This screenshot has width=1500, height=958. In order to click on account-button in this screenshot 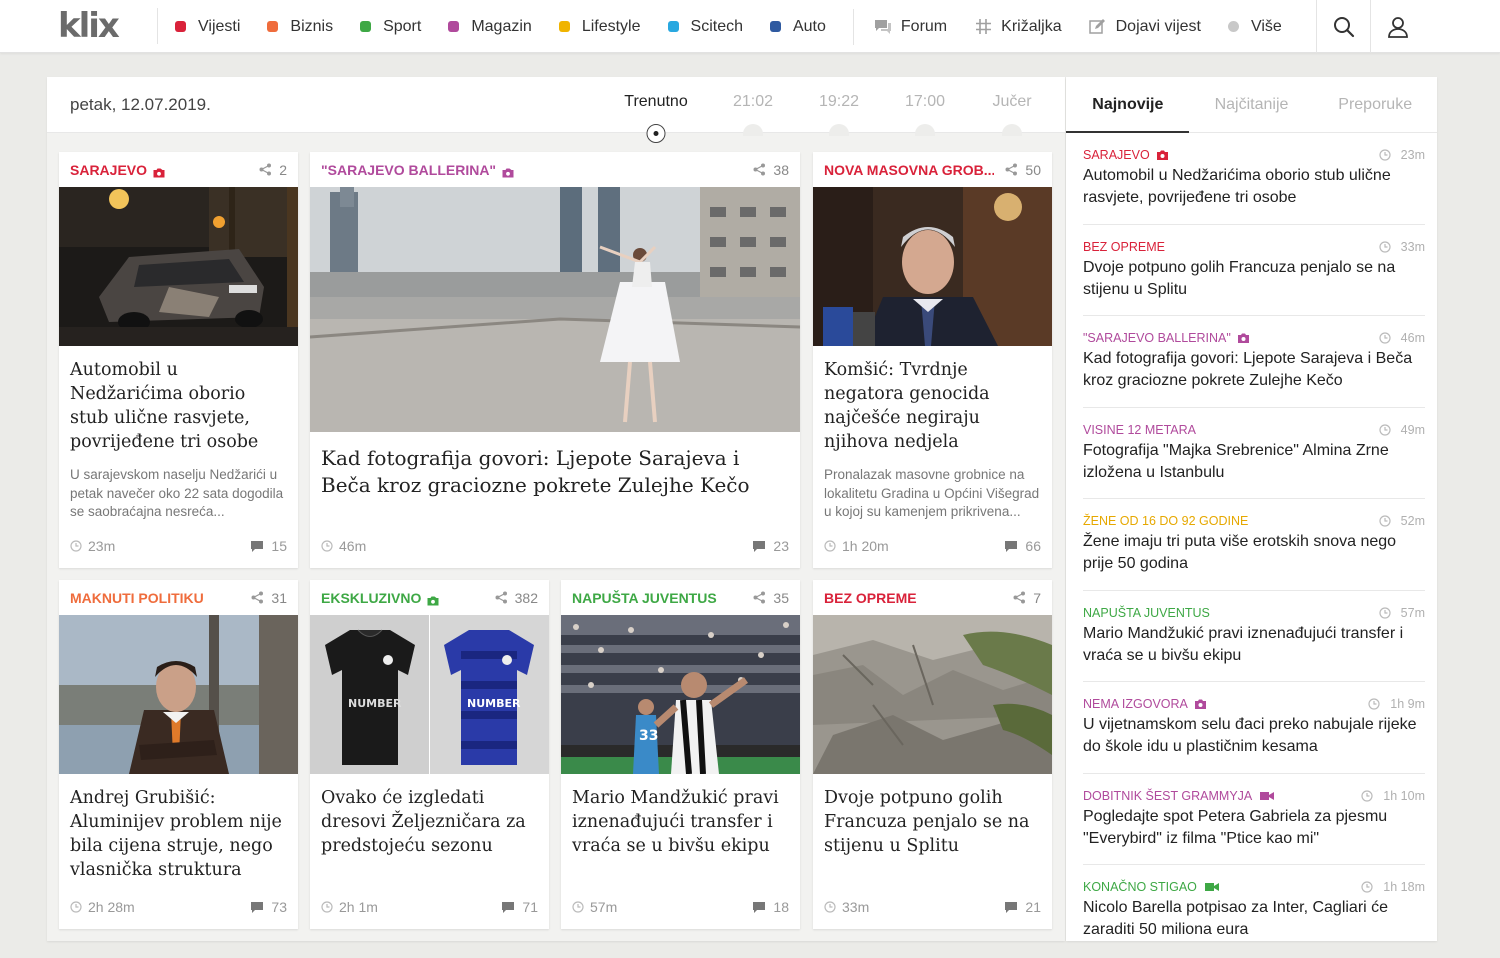, I will do `click(1397, 26)`.